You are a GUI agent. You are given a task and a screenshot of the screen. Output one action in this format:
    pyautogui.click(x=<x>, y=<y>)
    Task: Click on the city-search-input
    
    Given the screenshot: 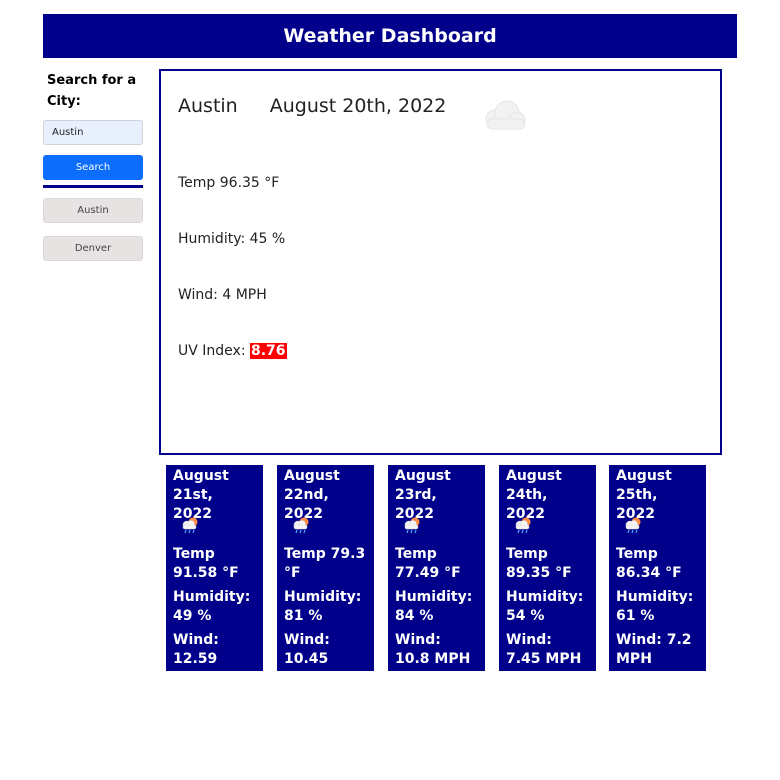 What is the action you would take?
    pyautogui.click(x=93, y=132)
    